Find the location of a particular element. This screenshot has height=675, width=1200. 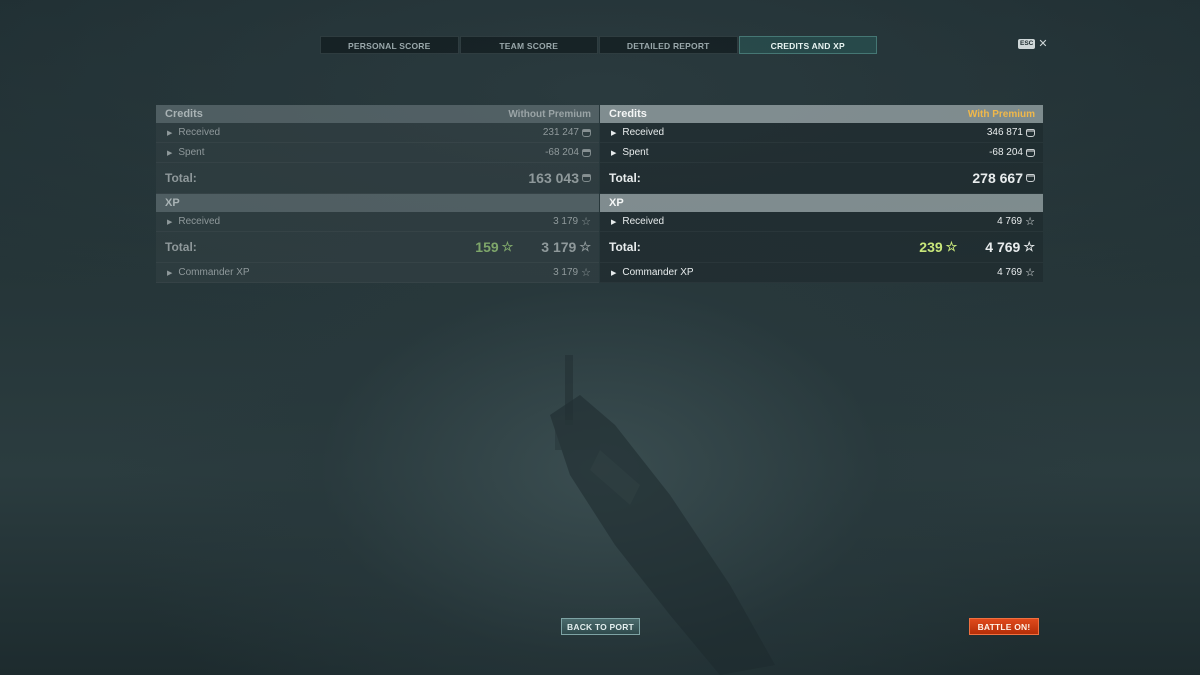

back-to-port-button: BACK TO PORT is located at coordinates (600, 626).